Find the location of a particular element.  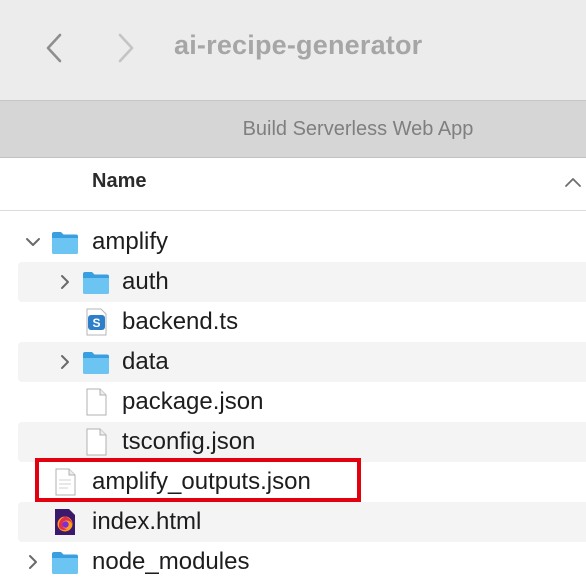

firefox-html-file-icon is located at coordinates (65, 522).